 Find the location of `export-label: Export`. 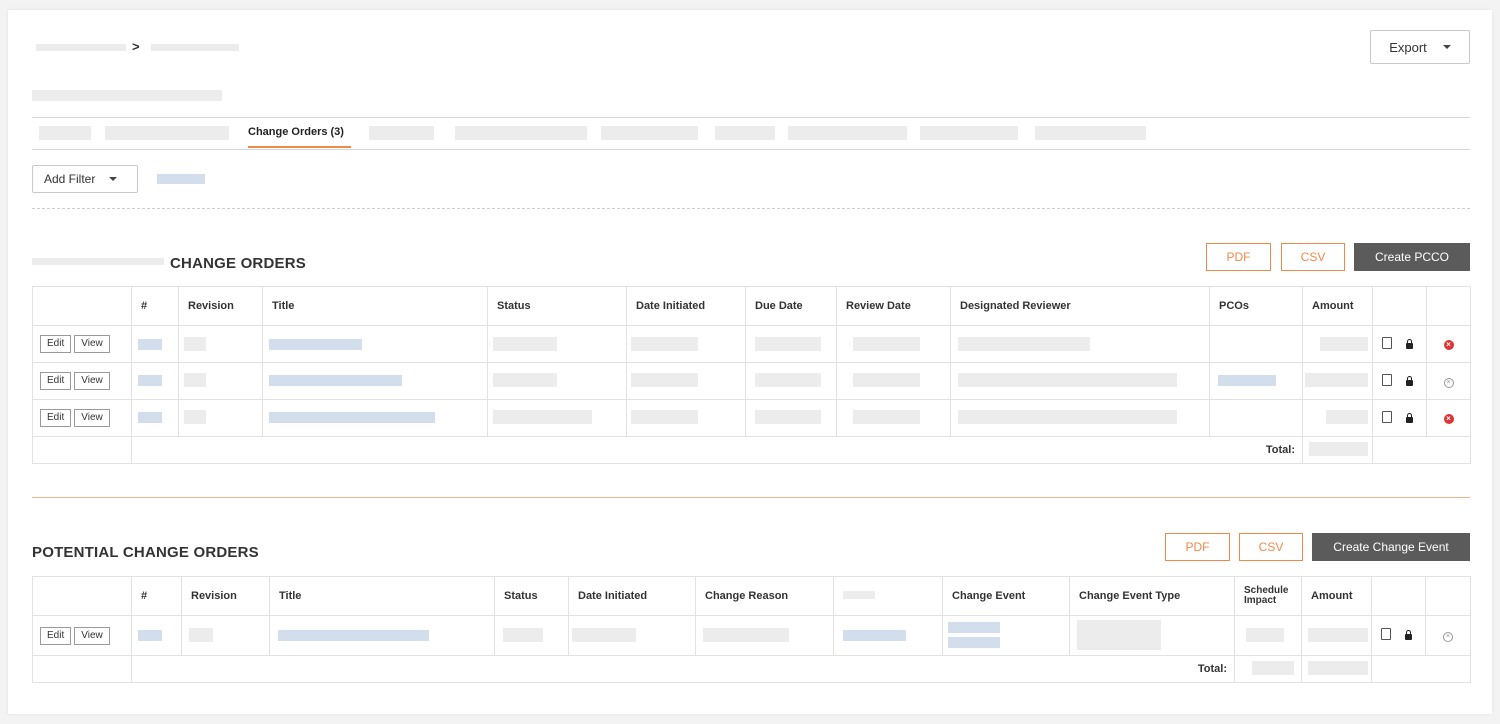

export-label: Export is located at coordinates (1408, 47).